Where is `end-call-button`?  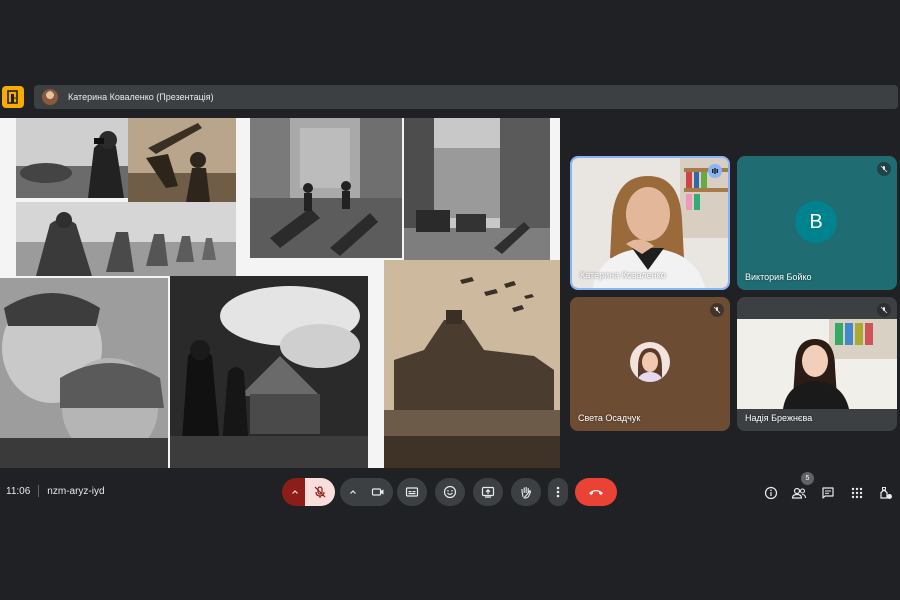
end-call-button is located at coordinates (596, 492).